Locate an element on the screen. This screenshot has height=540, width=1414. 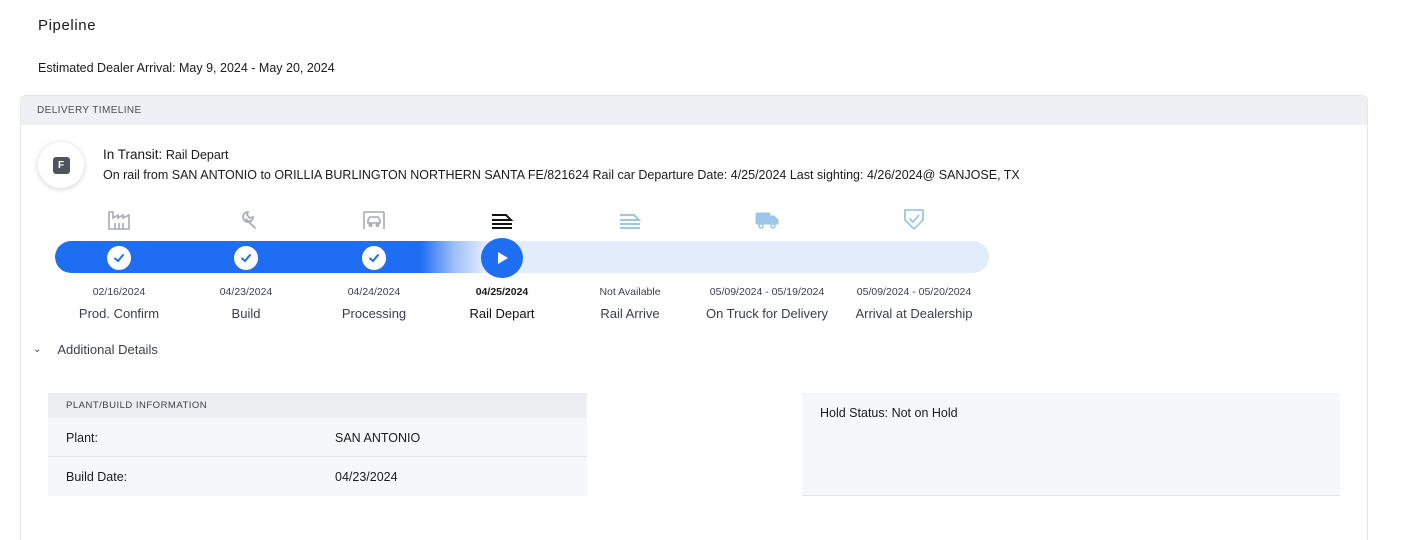
stage-date-arrival: 05/09/2024 - 05/20/2024 is located at coordinates (914, 292).